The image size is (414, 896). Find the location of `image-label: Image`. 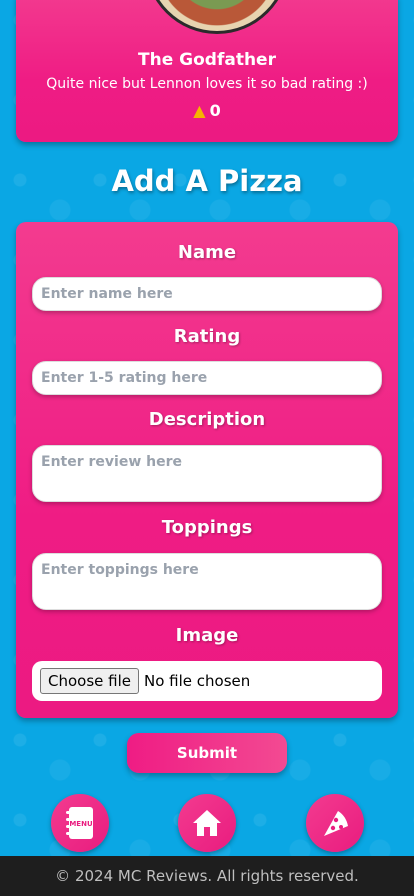

image-label: Image is located at coordinates (207, 635).